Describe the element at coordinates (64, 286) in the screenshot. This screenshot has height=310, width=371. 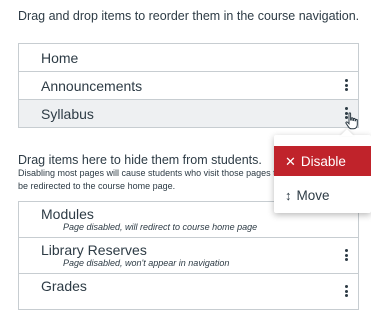
I see `nav-item-label: Grades` at that location.